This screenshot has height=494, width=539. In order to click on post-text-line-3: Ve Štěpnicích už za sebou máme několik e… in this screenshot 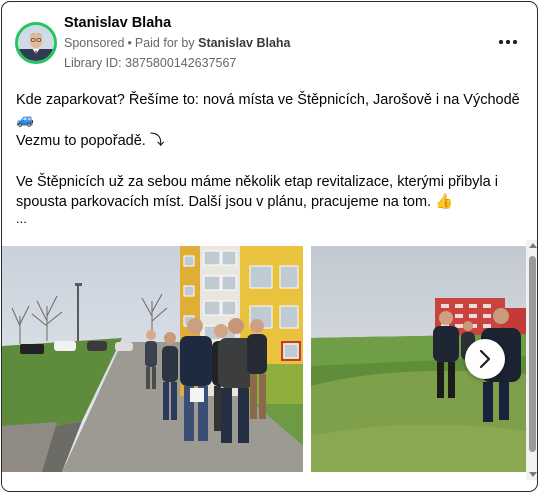, I will do `click(257, 192)`.